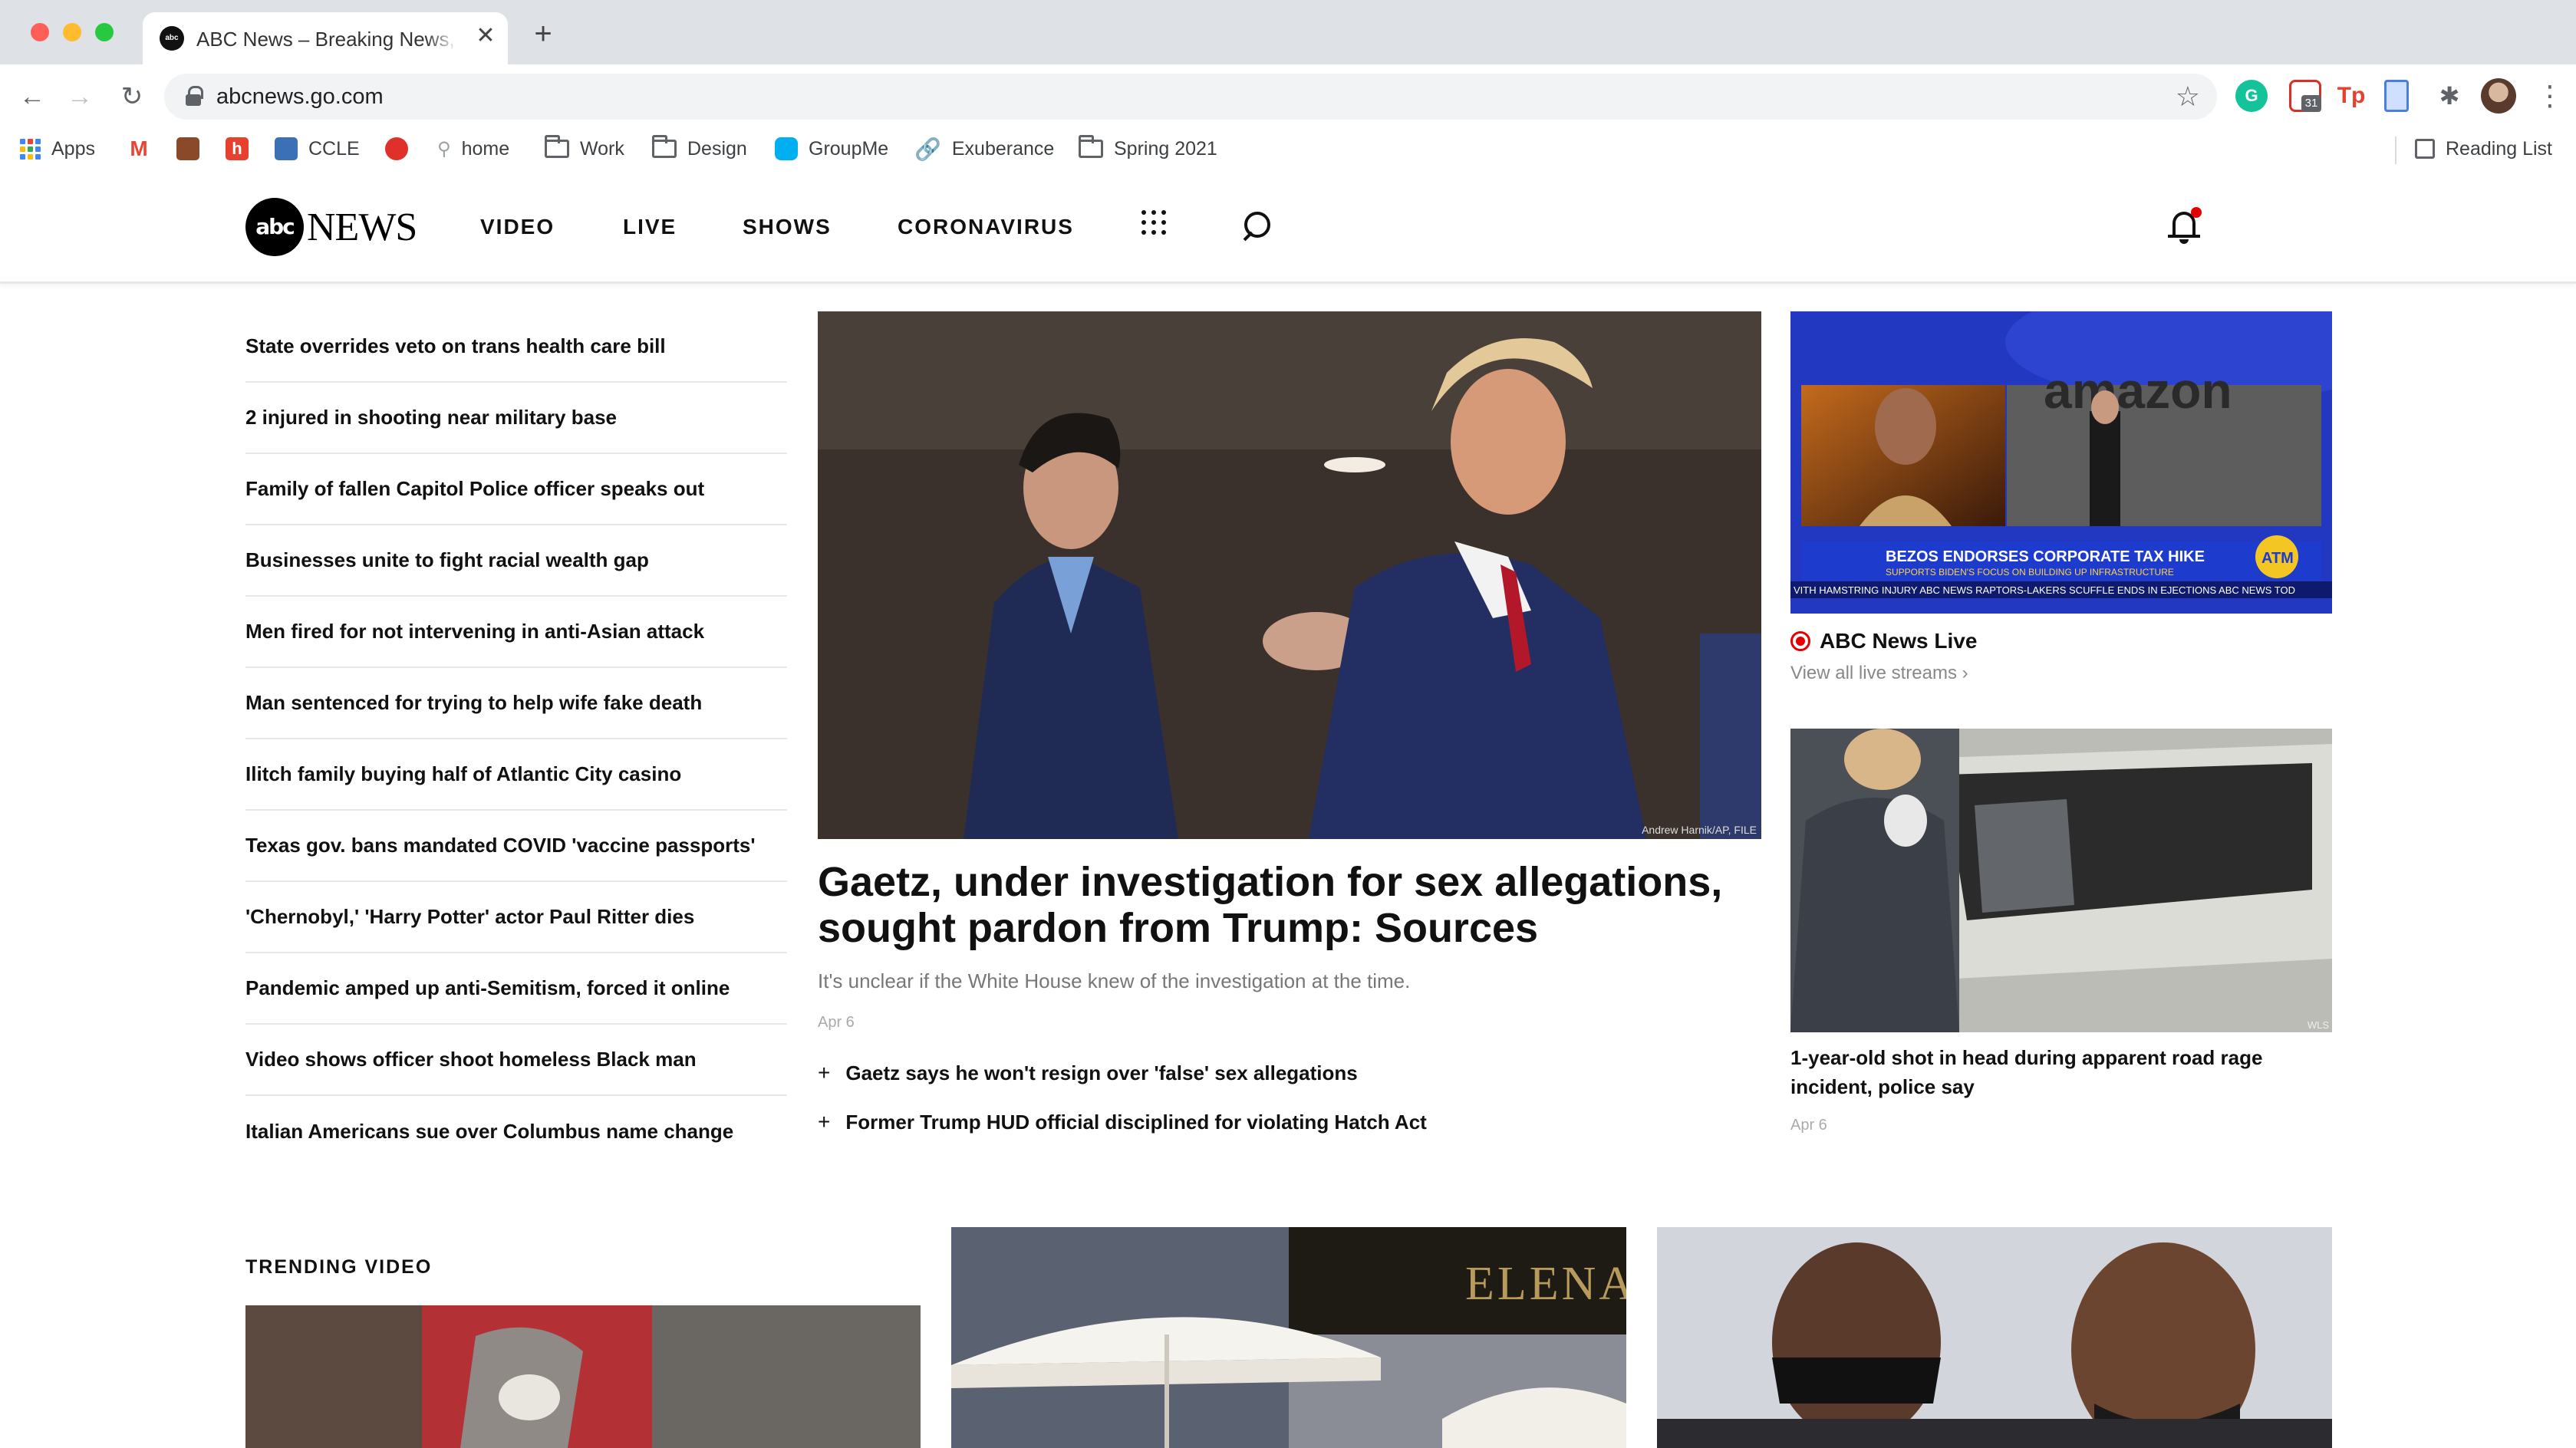  Describe the element at coordinates (602, 148) in the screenshot. I see `bookmark-label: Work` at that location.